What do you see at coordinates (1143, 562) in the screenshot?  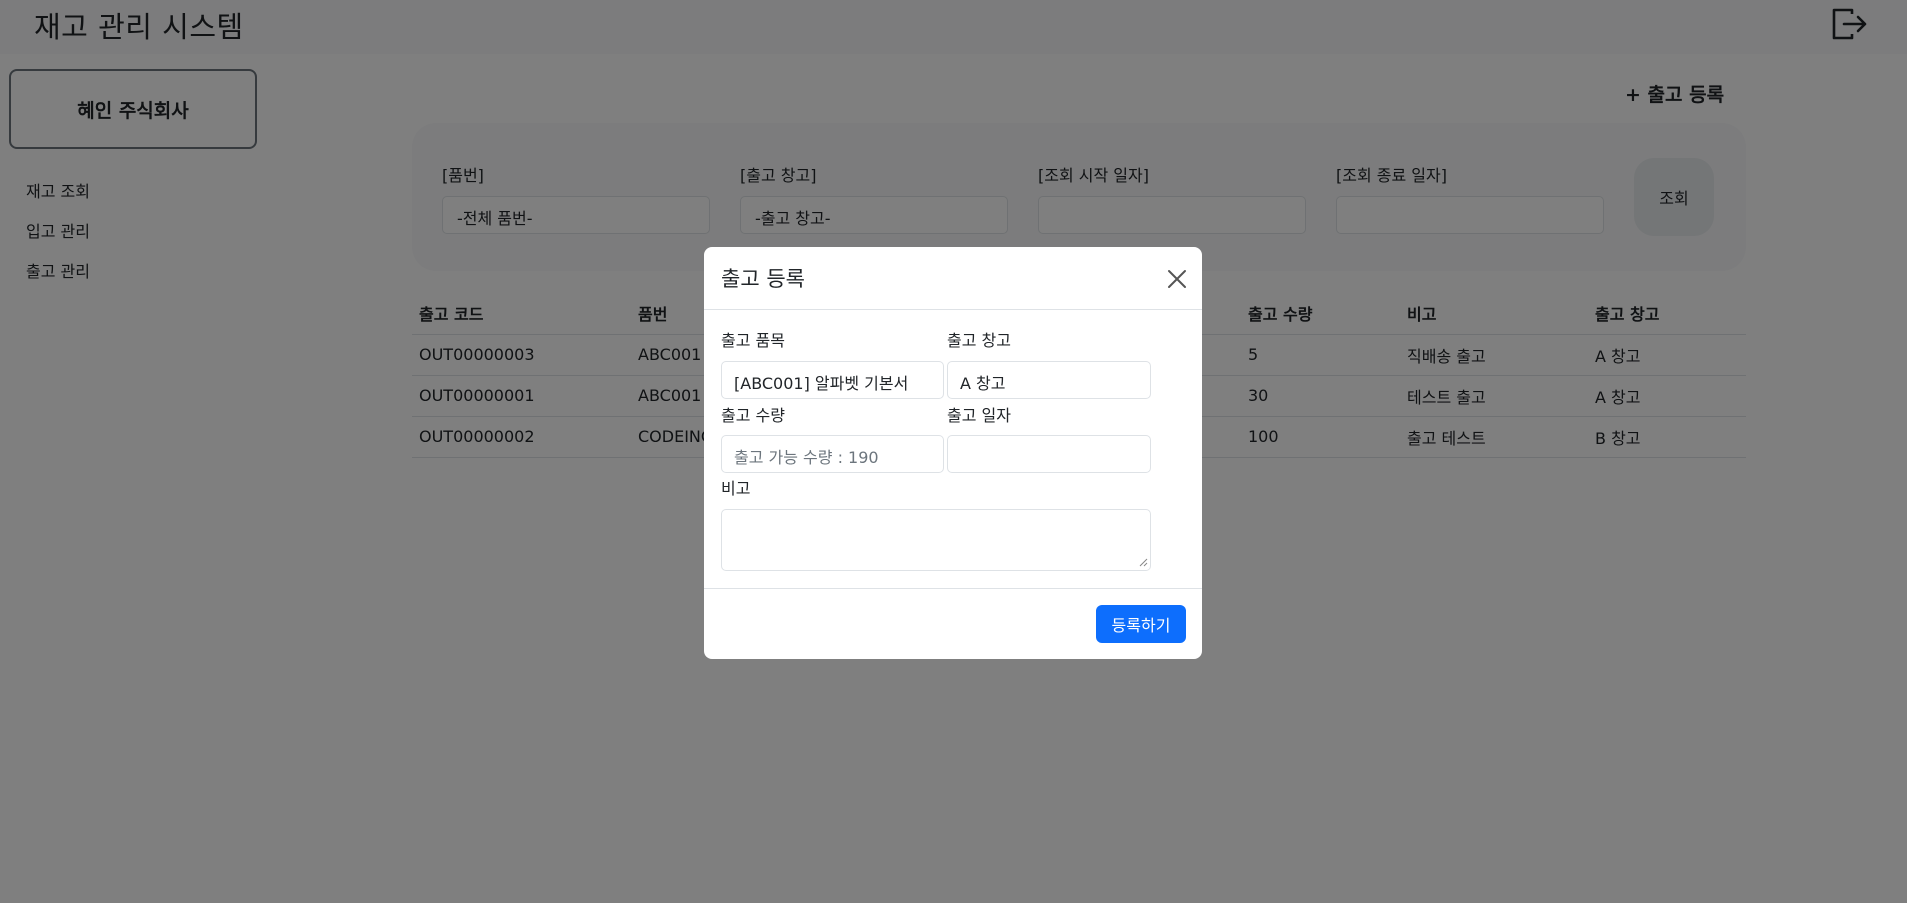 I see `resize-handle-icon` at bounding box center [1143, 562].